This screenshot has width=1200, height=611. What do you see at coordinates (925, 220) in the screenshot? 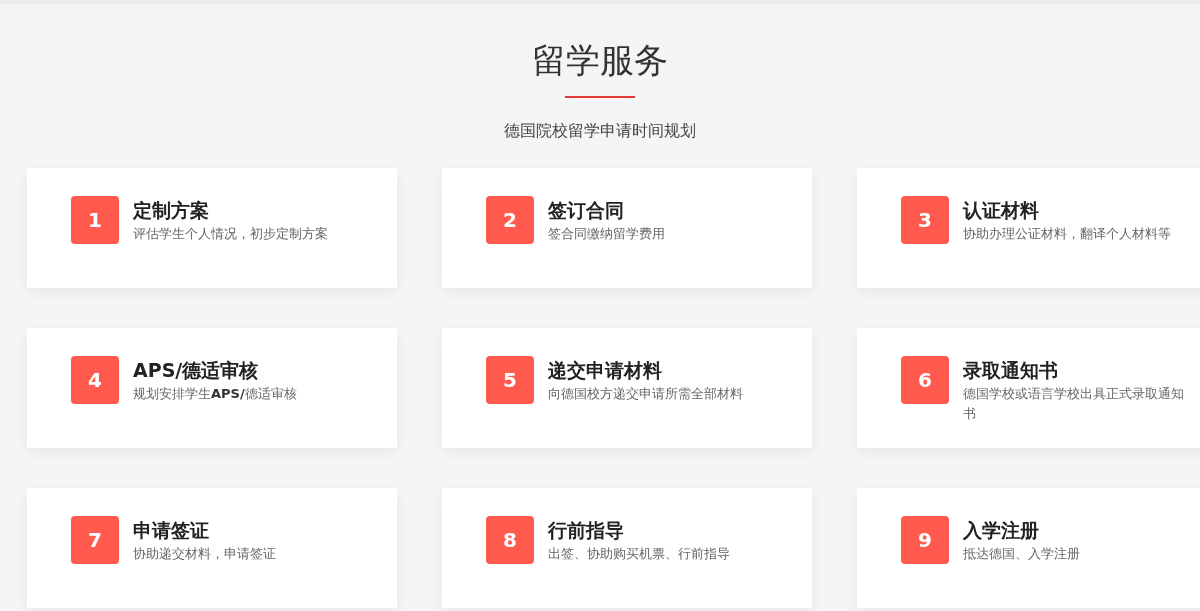
I see `step-number: 3` at bounding box center [925, 220].